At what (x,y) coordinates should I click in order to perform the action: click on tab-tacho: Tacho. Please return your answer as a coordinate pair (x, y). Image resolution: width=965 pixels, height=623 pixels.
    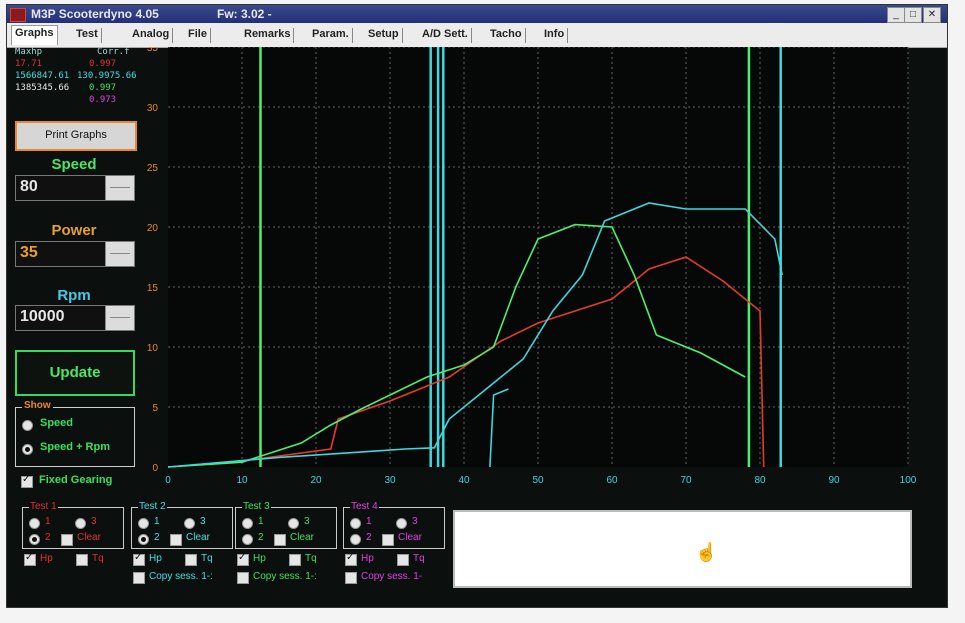
    Looking at the image, I should click on (506, 35).